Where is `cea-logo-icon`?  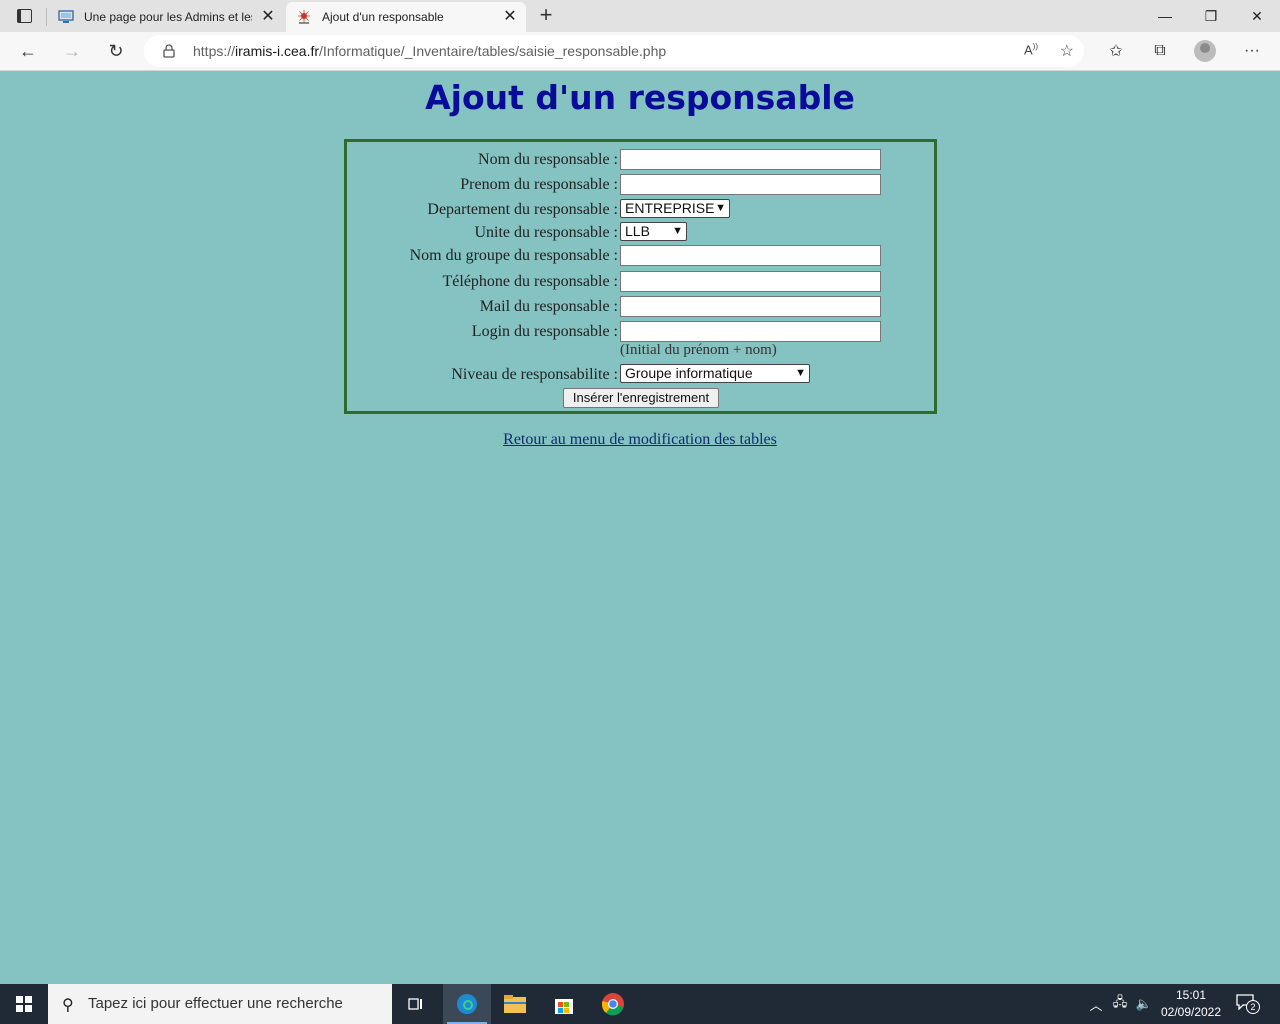
cea-logo-icon is located at coordinates (304, 17).